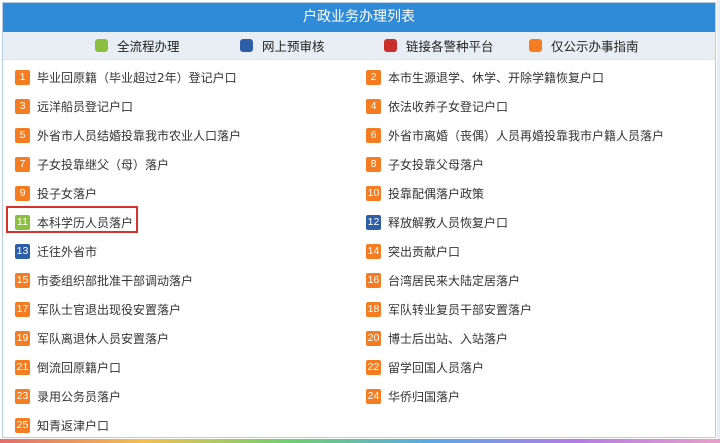  Describe the element at coordinates (373, 193) in the screenshot. I see `item-number-badge: 10` at that location.